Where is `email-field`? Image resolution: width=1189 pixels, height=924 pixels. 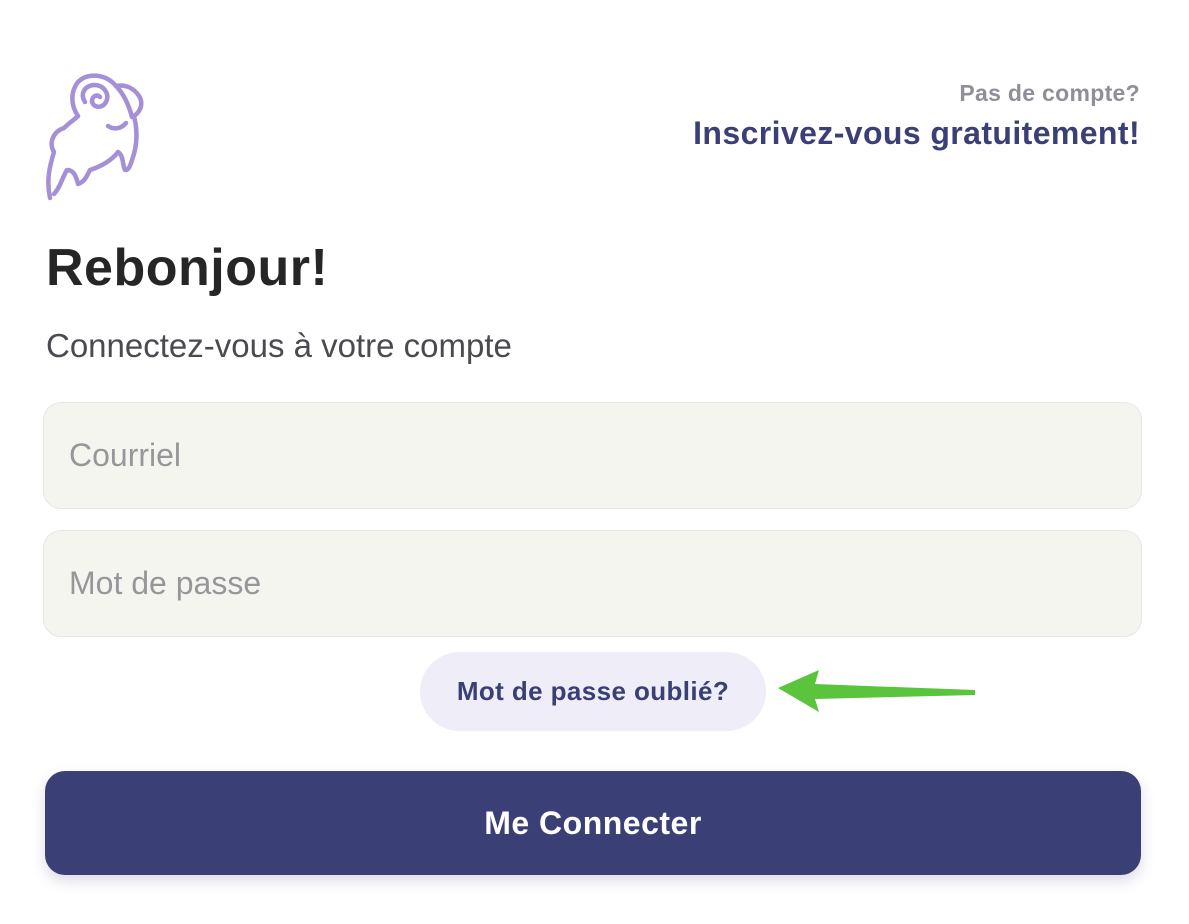 email-field is located at coordinates (592, 455).